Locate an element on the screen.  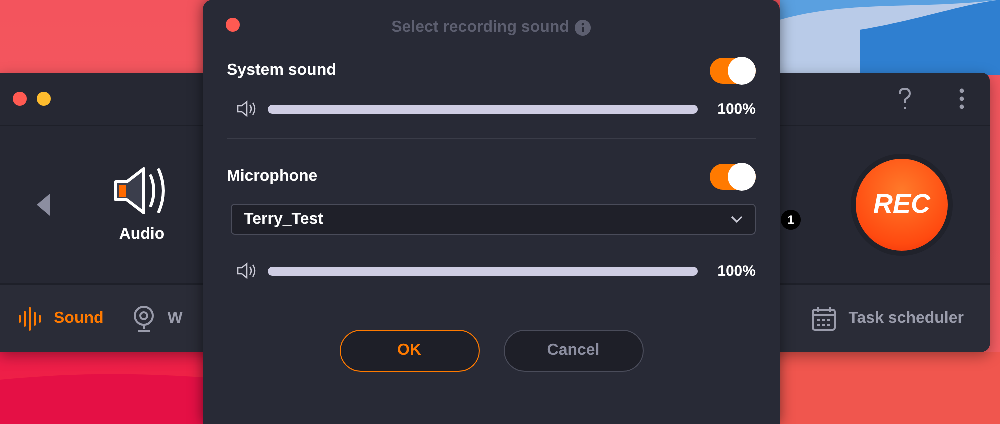
source-label: Microphone is located at coordinates (272, 177).